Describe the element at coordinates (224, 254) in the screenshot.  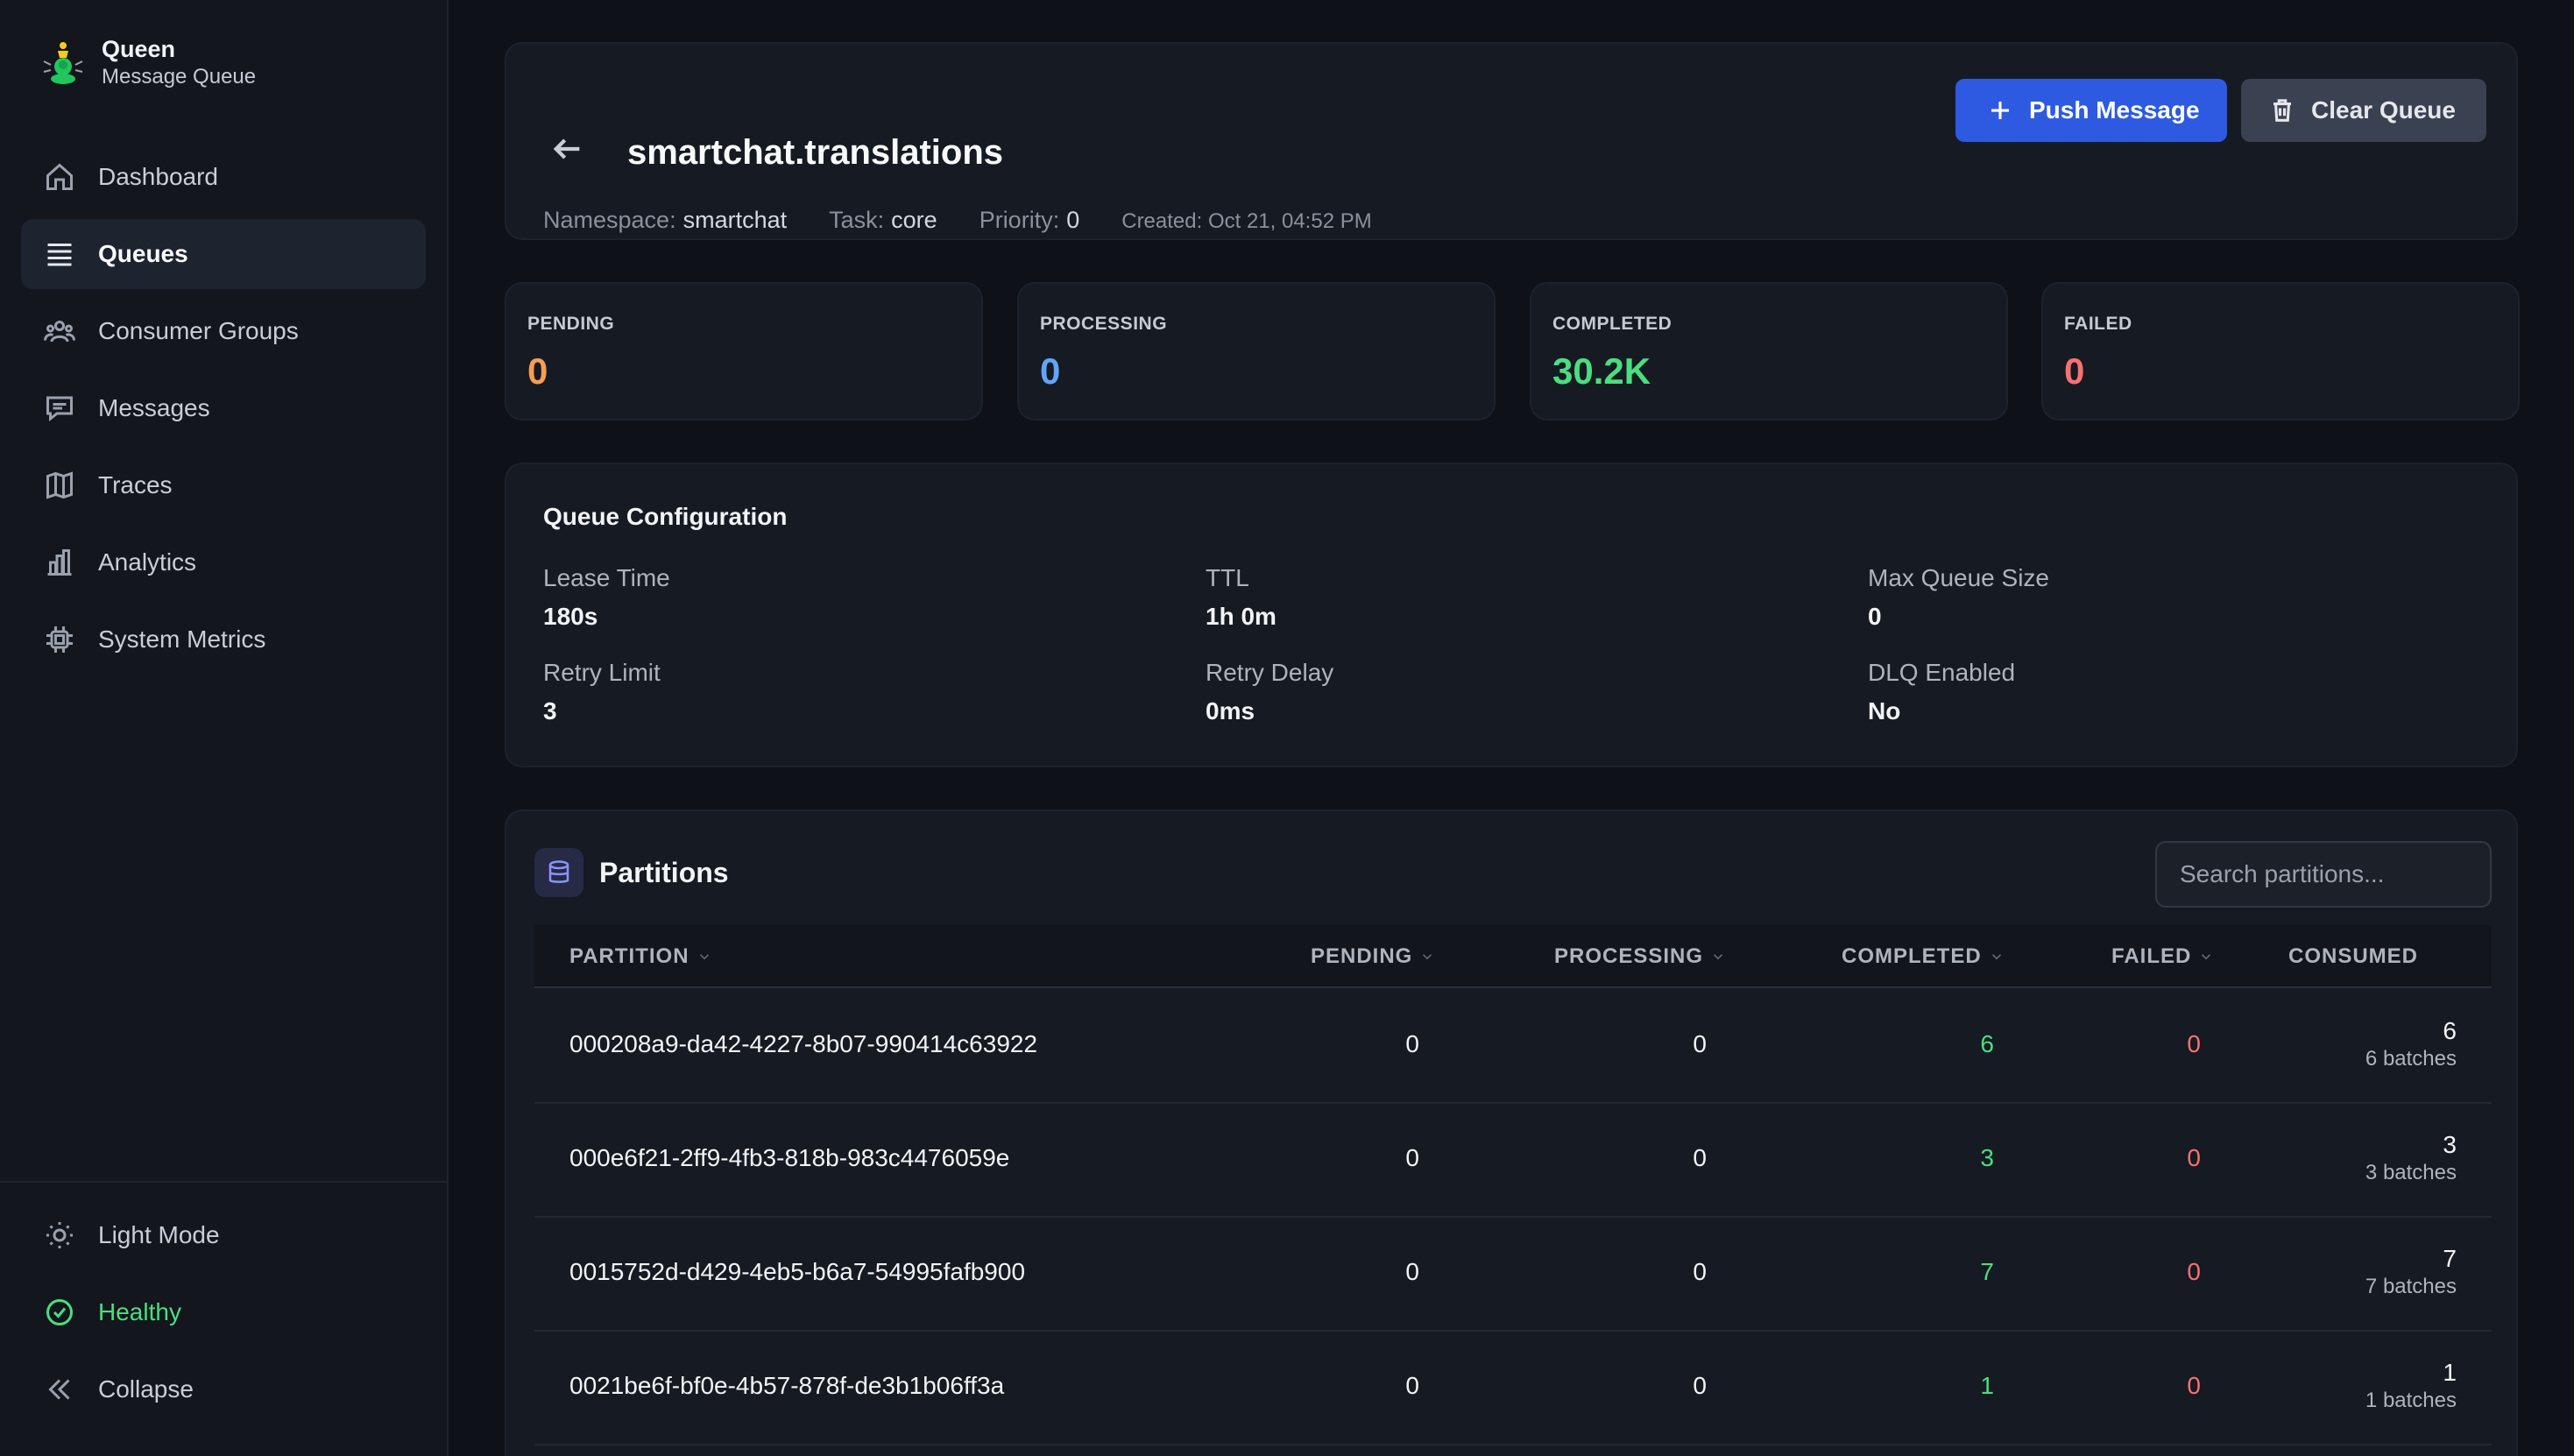
I see `sidebar-item-queues: Queues` at that location.